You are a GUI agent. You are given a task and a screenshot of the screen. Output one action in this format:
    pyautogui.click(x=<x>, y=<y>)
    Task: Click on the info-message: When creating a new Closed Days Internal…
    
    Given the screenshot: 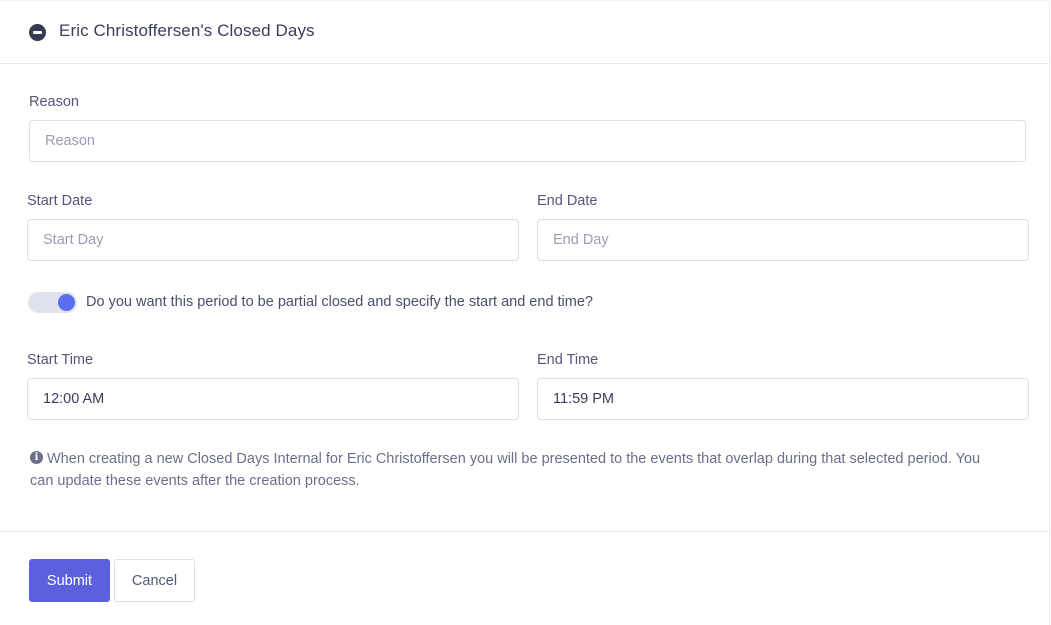 What is the action you would take?
    pyautogui.click(x=505, y=470)
    